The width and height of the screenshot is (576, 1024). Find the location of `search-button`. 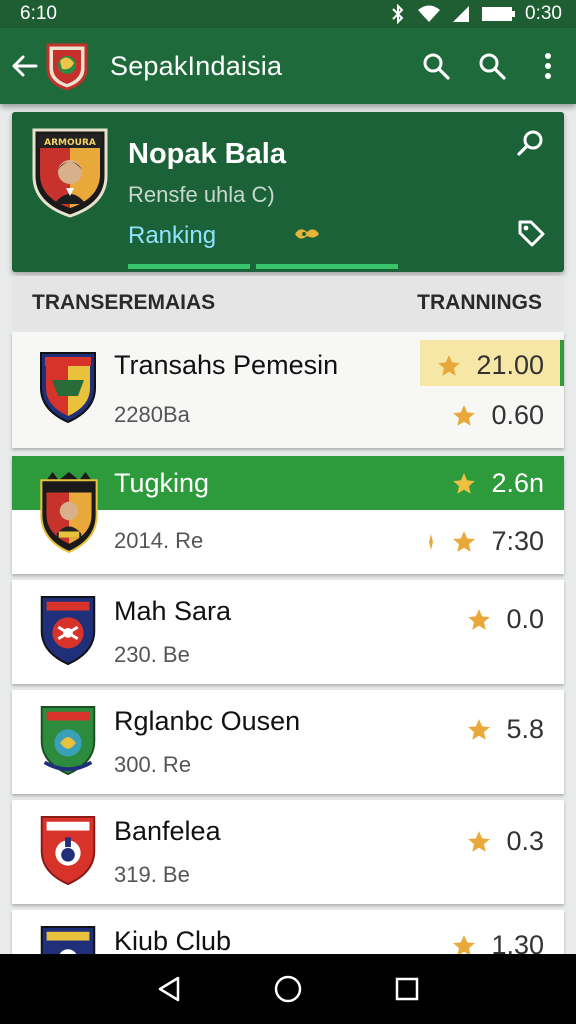

search-button is located at coordinates (436, 66).